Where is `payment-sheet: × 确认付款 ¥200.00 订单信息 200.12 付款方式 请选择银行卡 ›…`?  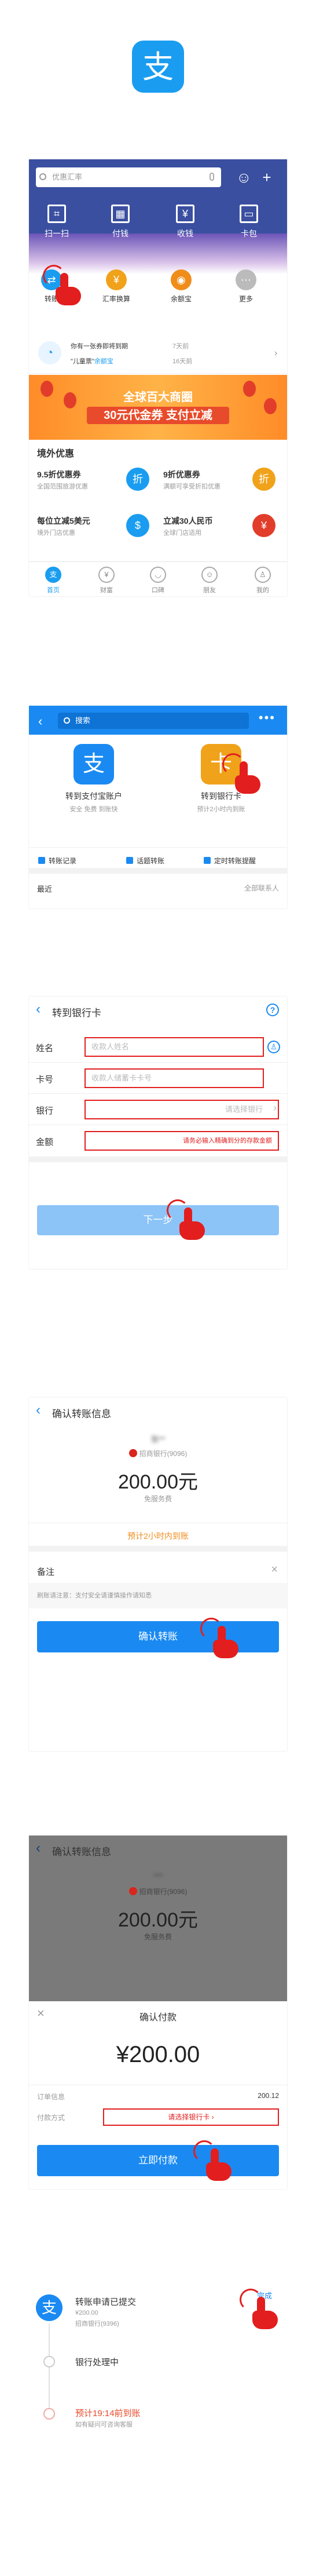 payment-sheet: × 确认付款 ¥200.00 订单信息 200.12 付款方式 请选择银行卡 ›… is located at coordinates (158, 2095).